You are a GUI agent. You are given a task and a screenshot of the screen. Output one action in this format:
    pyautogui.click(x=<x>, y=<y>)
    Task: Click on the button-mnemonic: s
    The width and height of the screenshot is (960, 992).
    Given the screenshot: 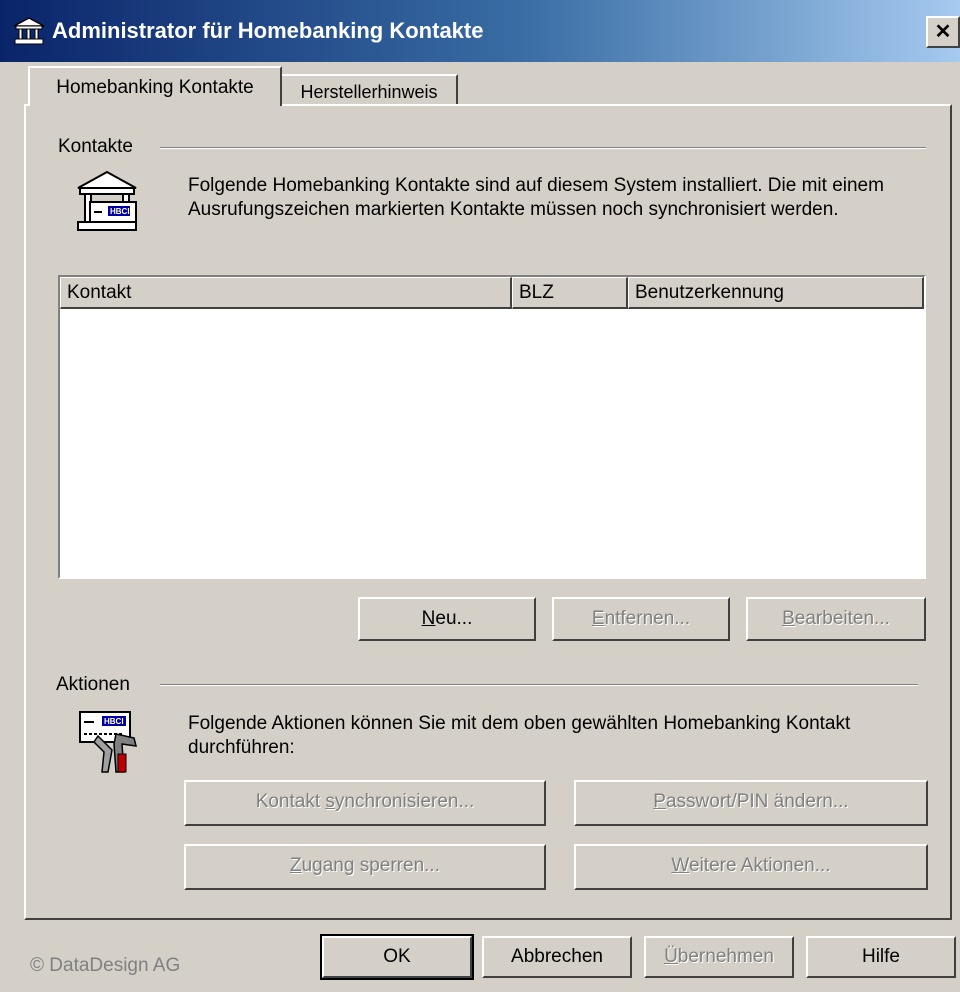 What is the action you would take?
    pyautogui.click(x=330, y=801)
    